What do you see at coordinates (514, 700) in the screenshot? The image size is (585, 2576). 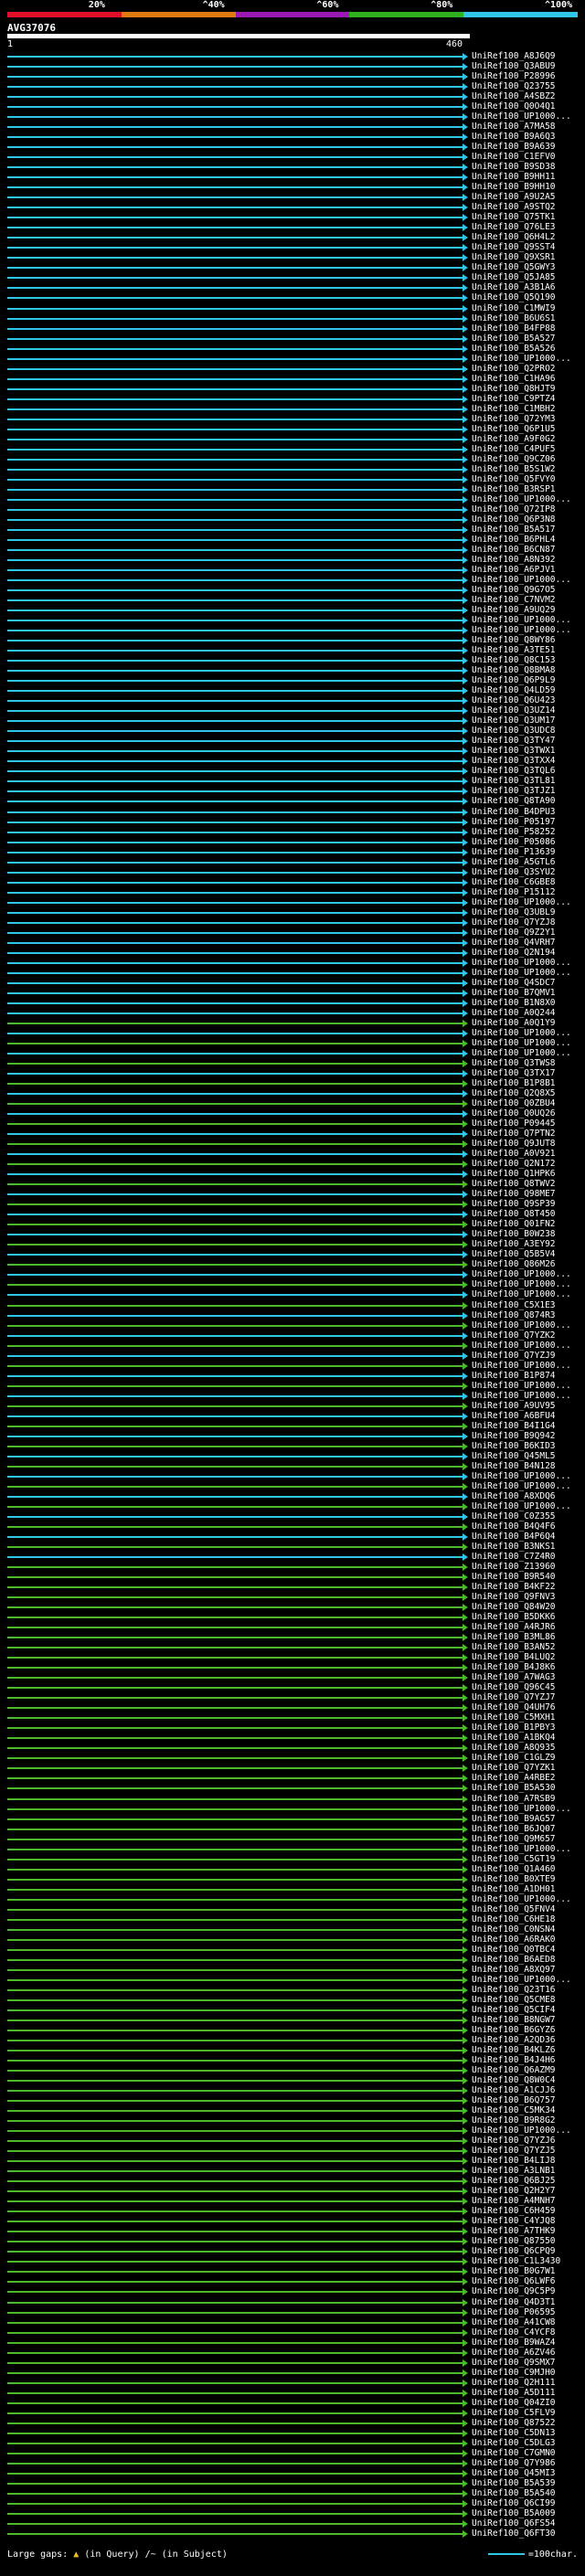 I see `hit-name: UniRef100_Q6U423` at bounding box center [514, 700].